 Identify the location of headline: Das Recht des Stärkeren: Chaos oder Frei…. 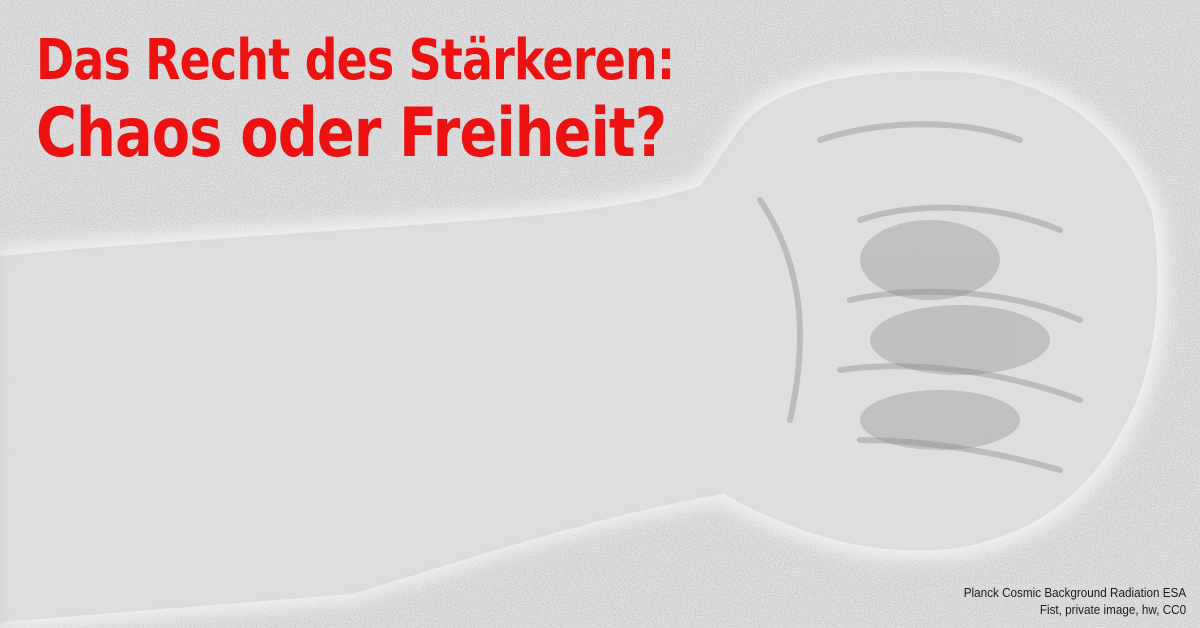
(355, 101).